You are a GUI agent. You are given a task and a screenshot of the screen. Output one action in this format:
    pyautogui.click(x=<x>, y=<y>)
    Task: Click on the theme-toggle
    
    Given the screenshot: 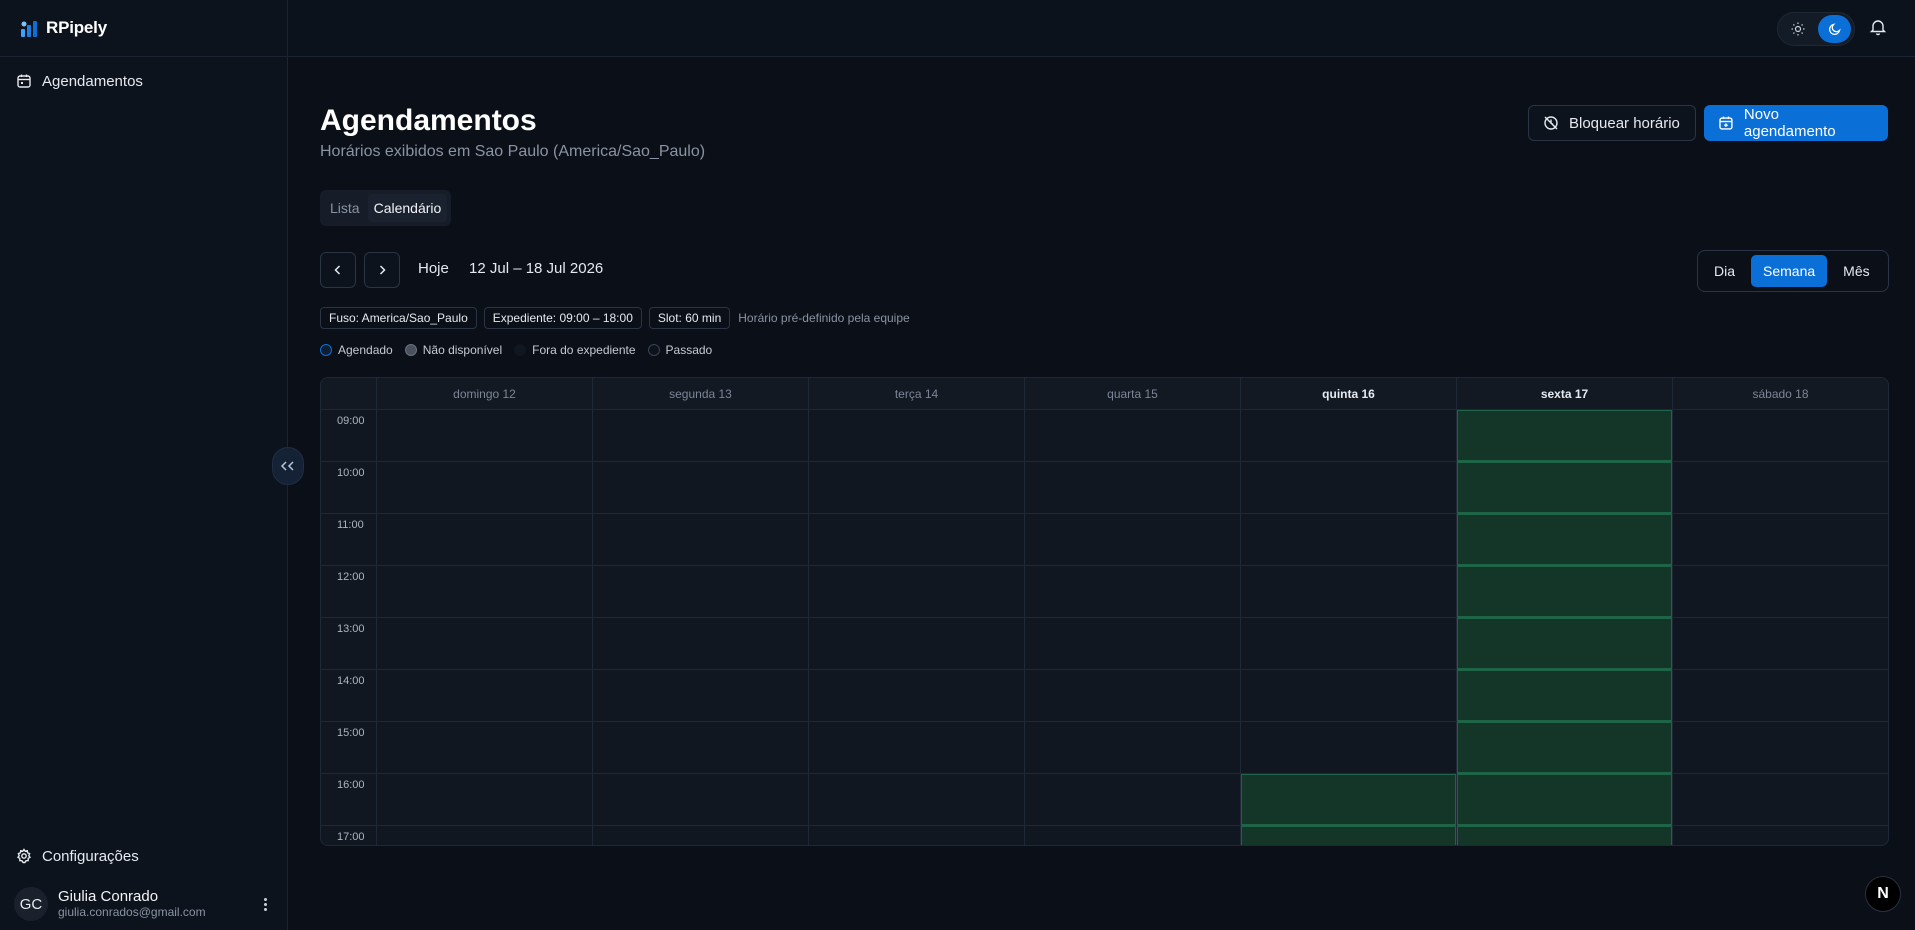 What is the action you would take?
    pyautogui.click(x=1816, y=29)
    